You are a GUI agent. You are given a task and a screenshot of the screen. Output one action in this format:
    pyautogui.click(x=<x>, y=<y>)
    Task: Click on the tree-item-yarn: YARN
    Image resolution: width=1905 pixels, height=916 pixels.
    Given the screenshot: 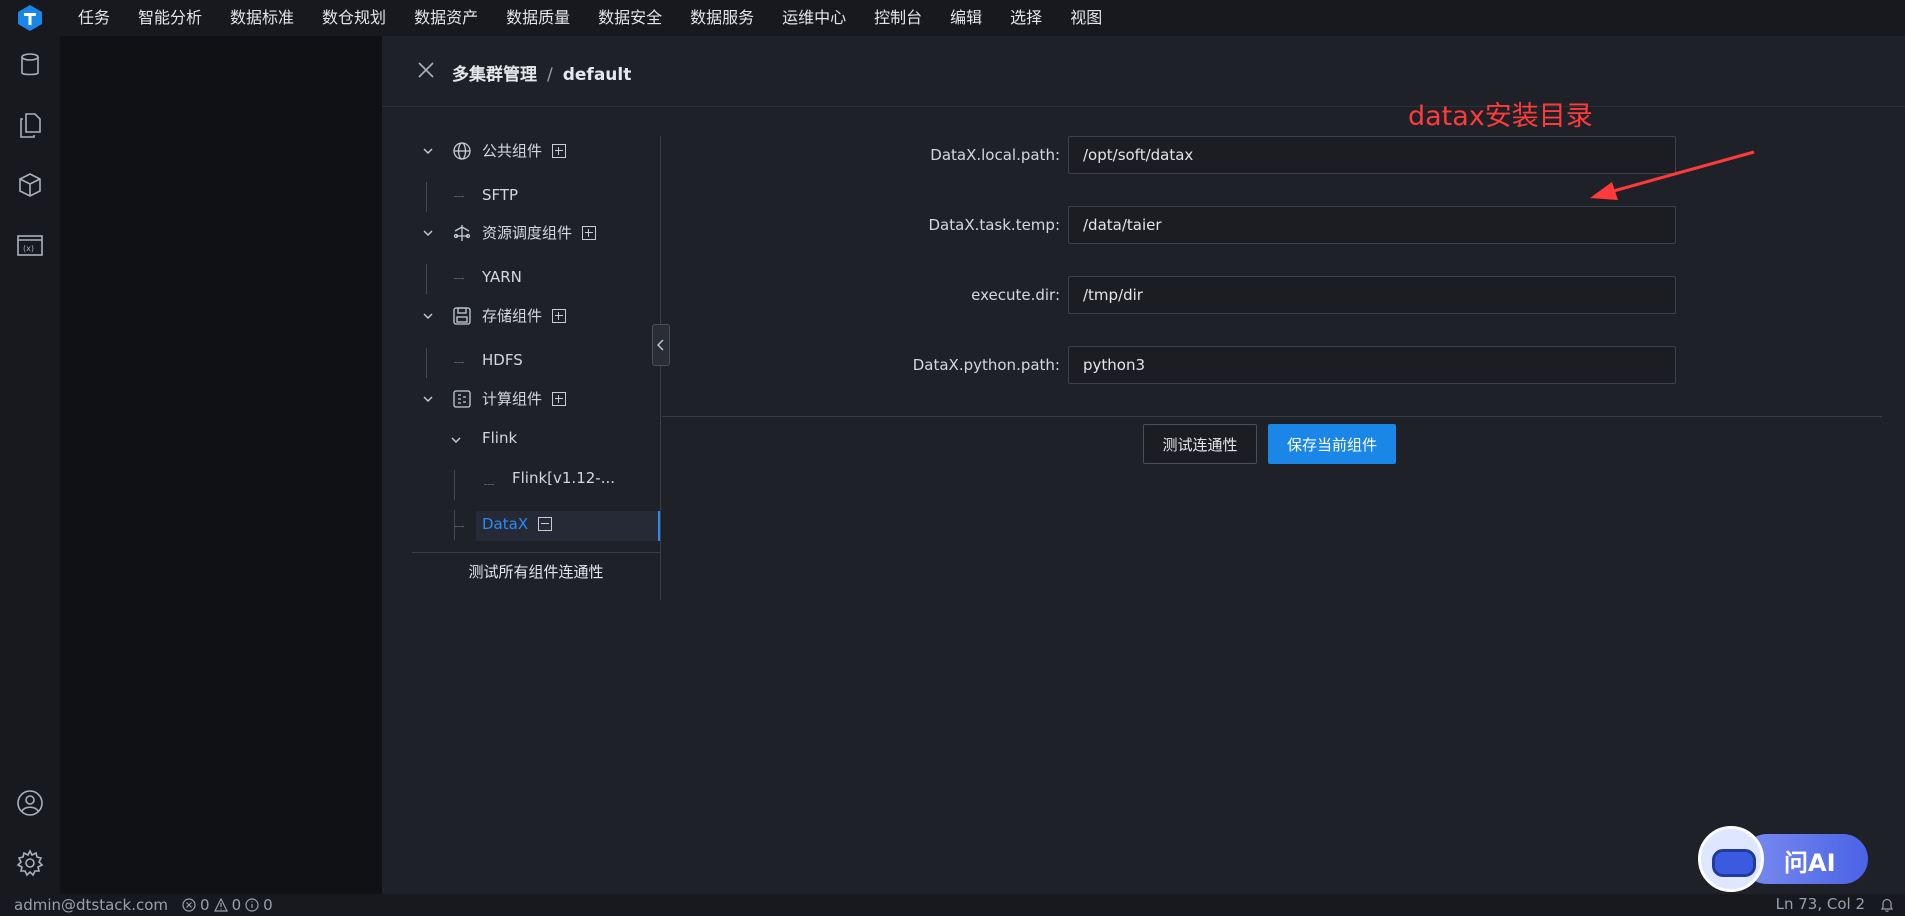 What is the action you would take?
    pyautogui.click(x=502, y=277)
    